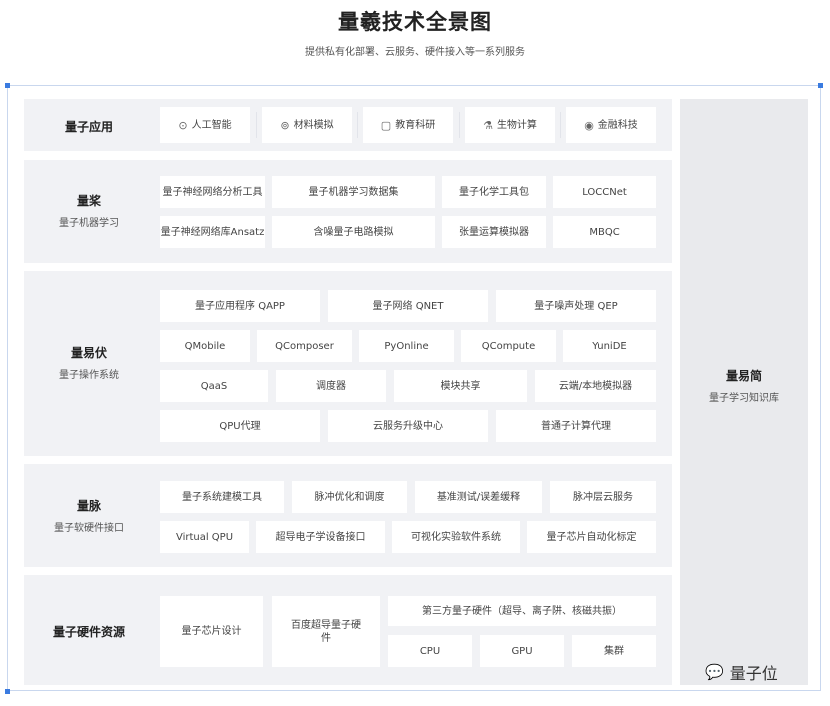  What do you see at coordinates (89, 528) in the screenshot?
I see `row-subtitle: 量子软硬件接口` at bounding box center [89, 528].